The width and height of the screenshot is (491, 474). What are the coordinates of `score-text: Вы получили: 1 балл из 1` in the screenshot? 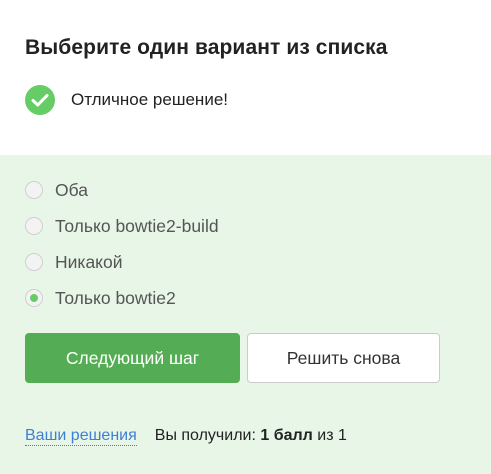 It's located at (251, 436).